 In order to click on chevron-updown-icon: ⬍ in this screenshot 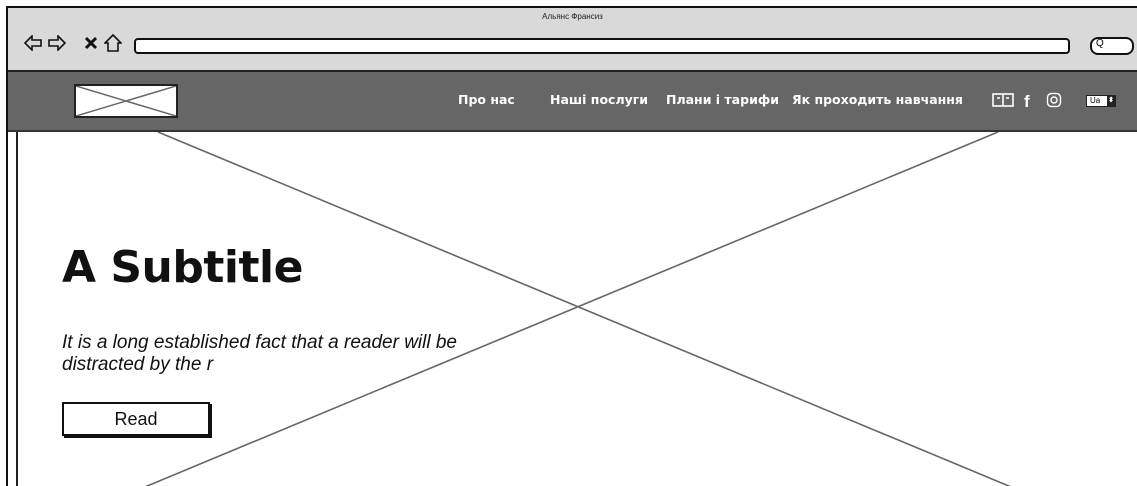, I will do `click(1111, 101)`.